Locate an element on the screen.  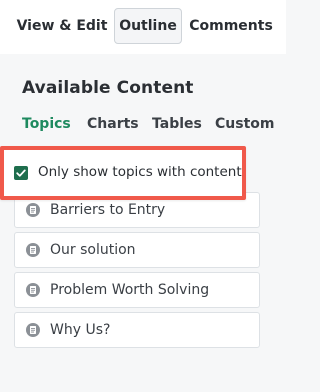
tab-view-edit: View & Edit is located at coordinates (62, 26).